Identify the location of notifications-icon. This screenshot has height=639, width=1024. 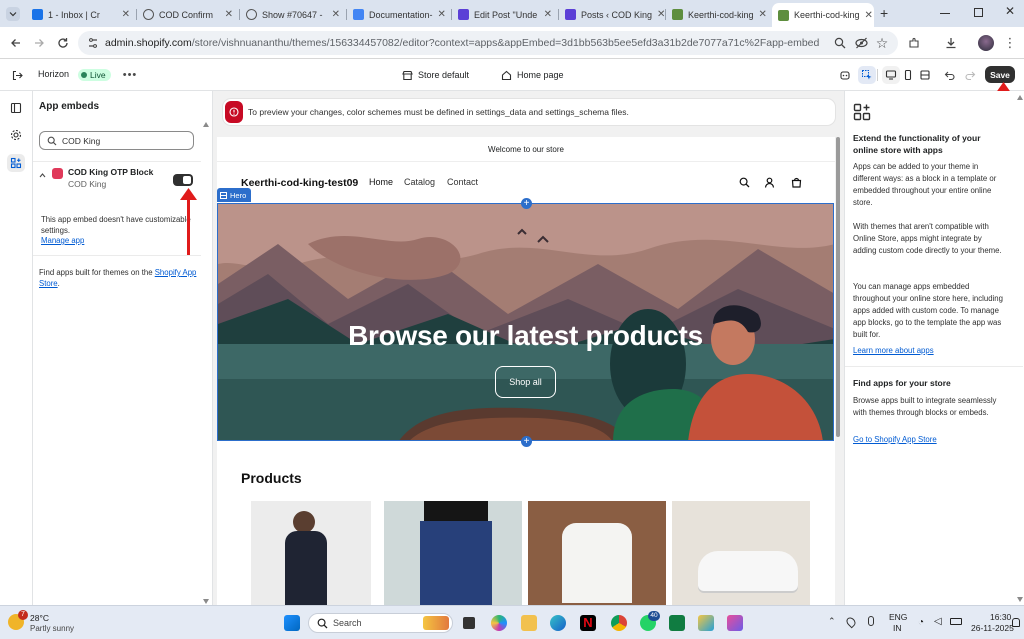
(1016, 622).